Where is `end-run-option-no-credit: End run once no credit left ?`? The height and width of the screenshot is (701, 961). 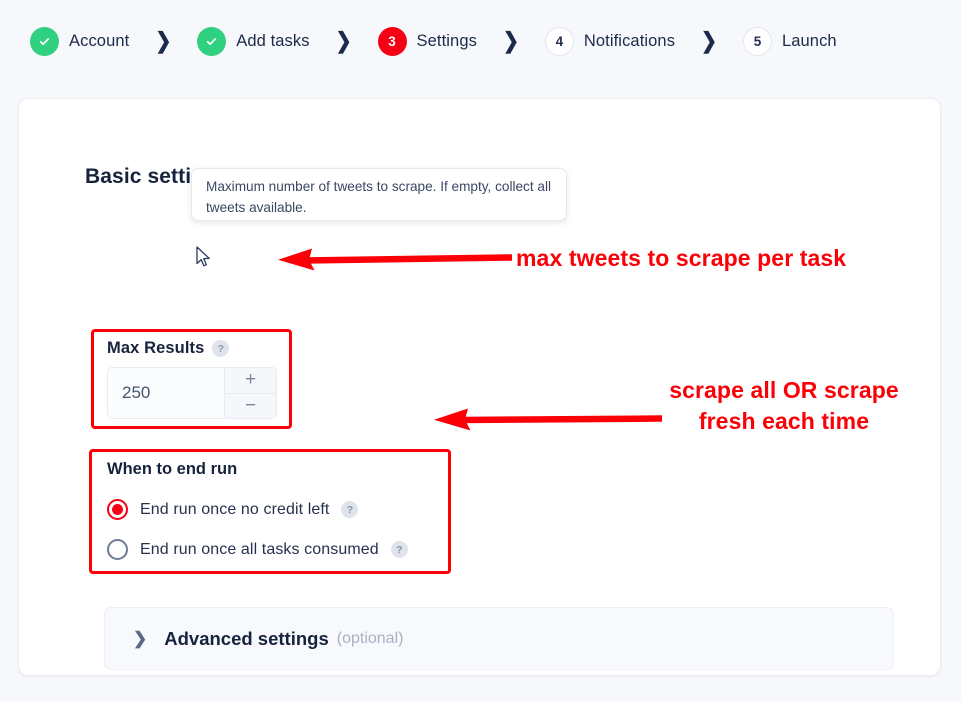
end-run-option-no-credit: End run once no credit left ? is located at coordinates (233, 509).